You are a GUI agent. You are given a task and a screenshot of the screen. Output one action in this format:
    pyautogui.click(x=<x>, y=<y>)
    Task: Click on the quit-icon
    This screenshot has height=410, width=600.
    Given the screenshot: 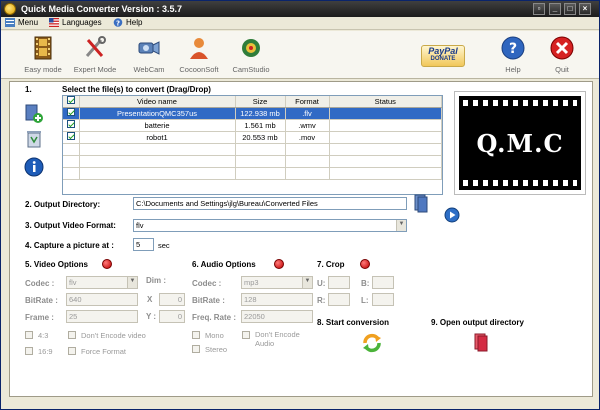 What is the action you would take?
    pyautogui.click(x=562, y=48)
    